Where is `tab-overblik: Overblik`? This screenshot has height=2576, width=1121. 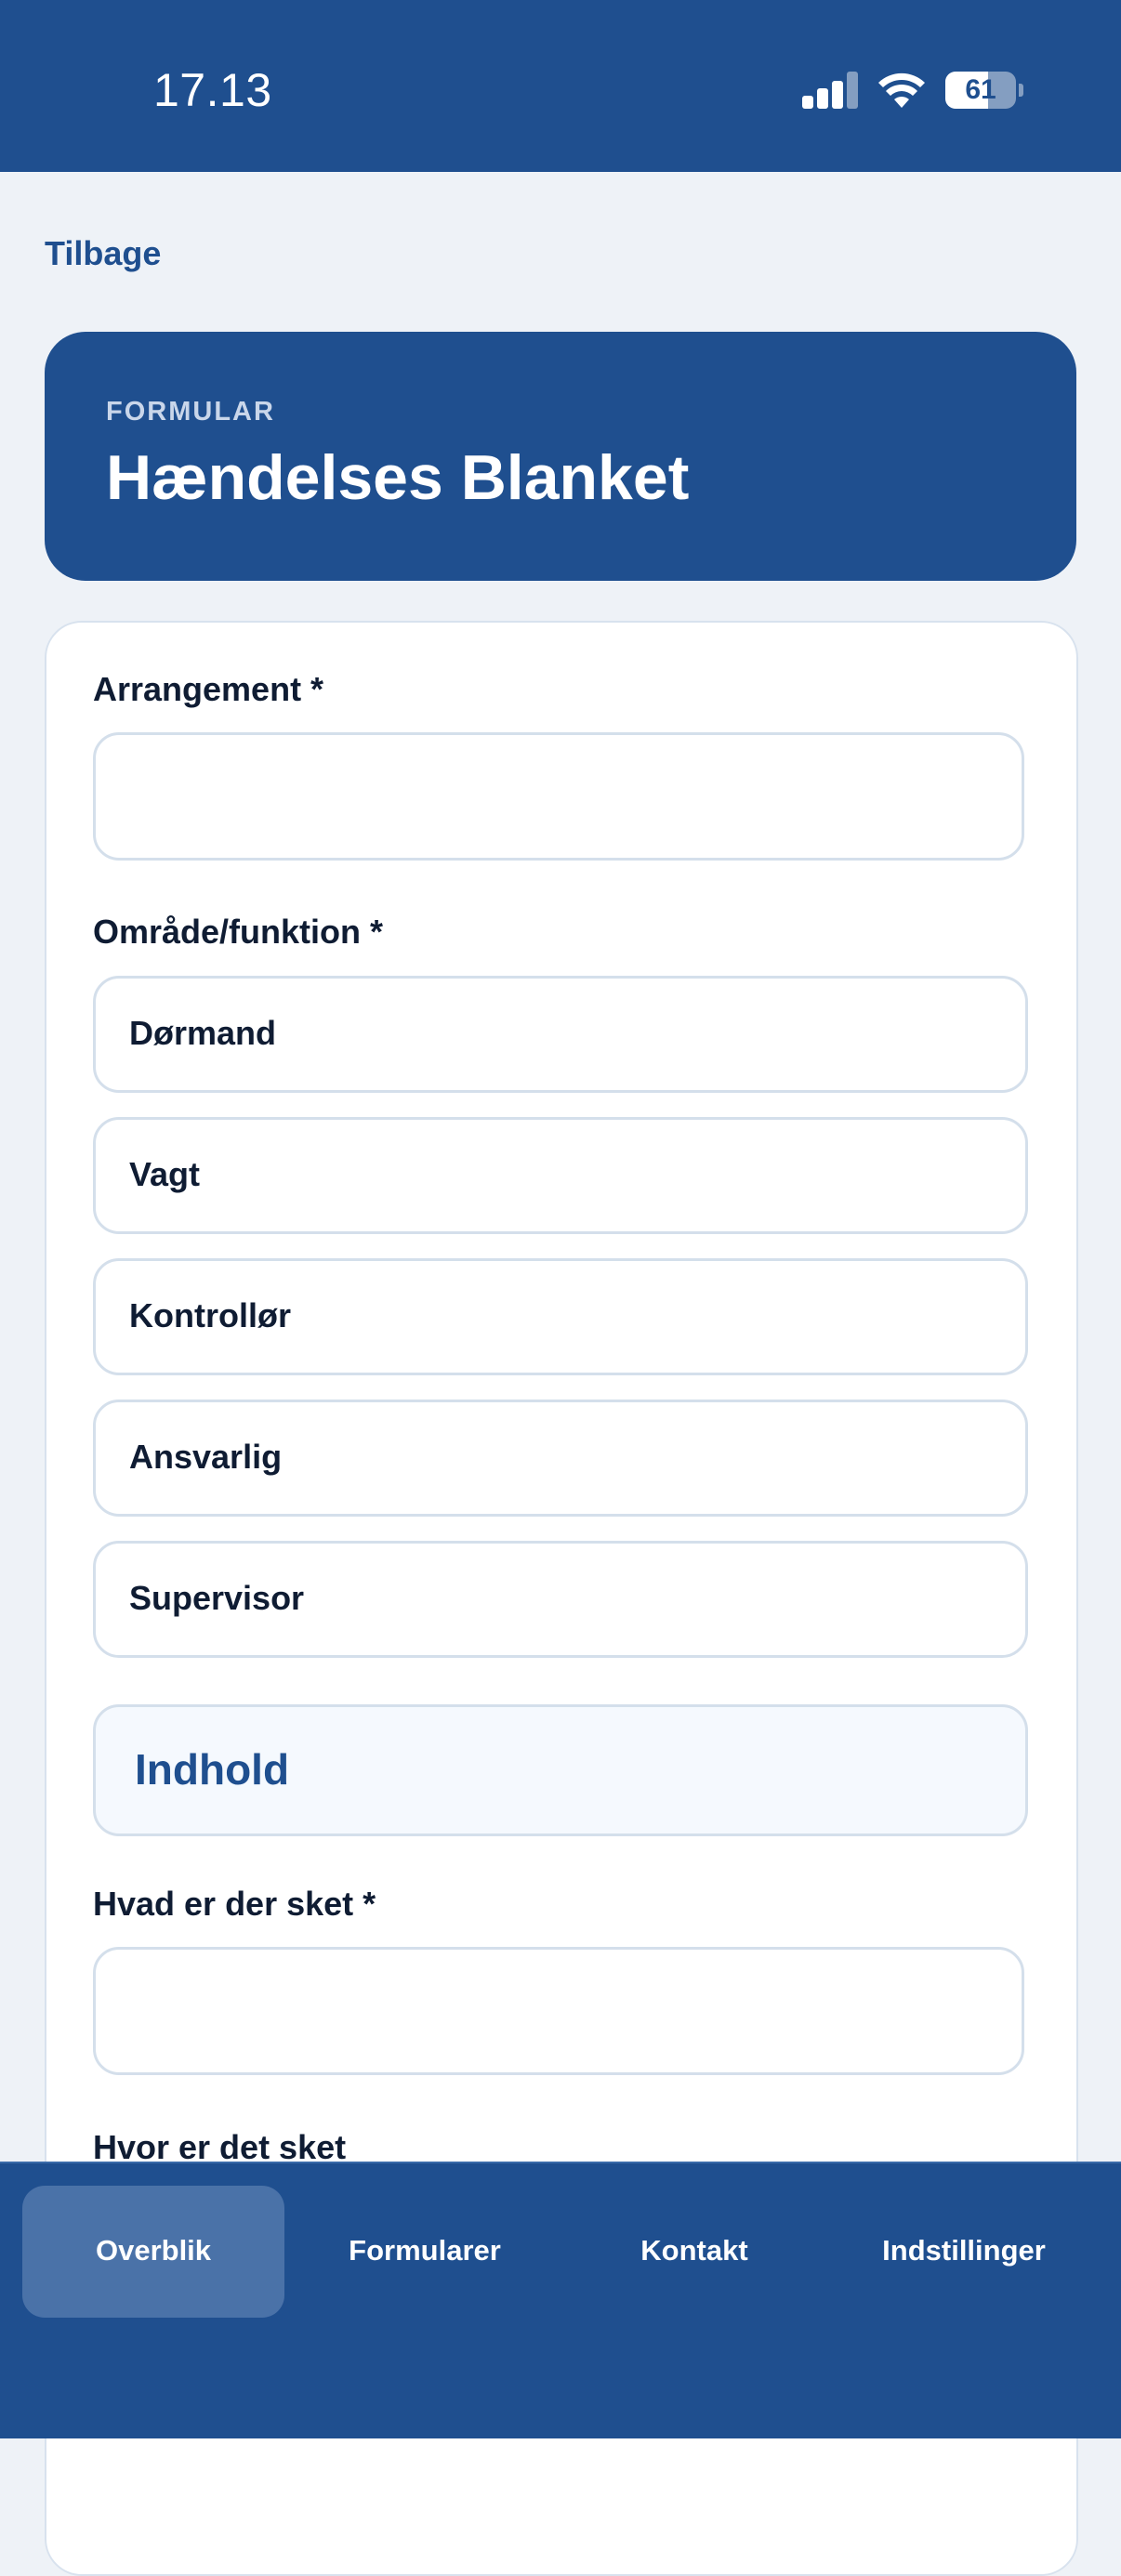 tab-overblik: Overblik is located at coordinates (153, 2252).